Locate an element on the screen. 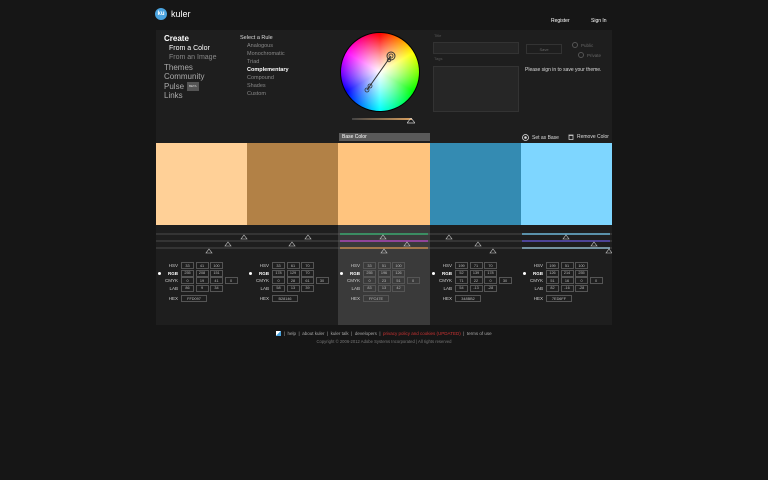 The width and height of the screenshot is (768, 480). cmyk-m: 22 is located at coordinates (476, 281).